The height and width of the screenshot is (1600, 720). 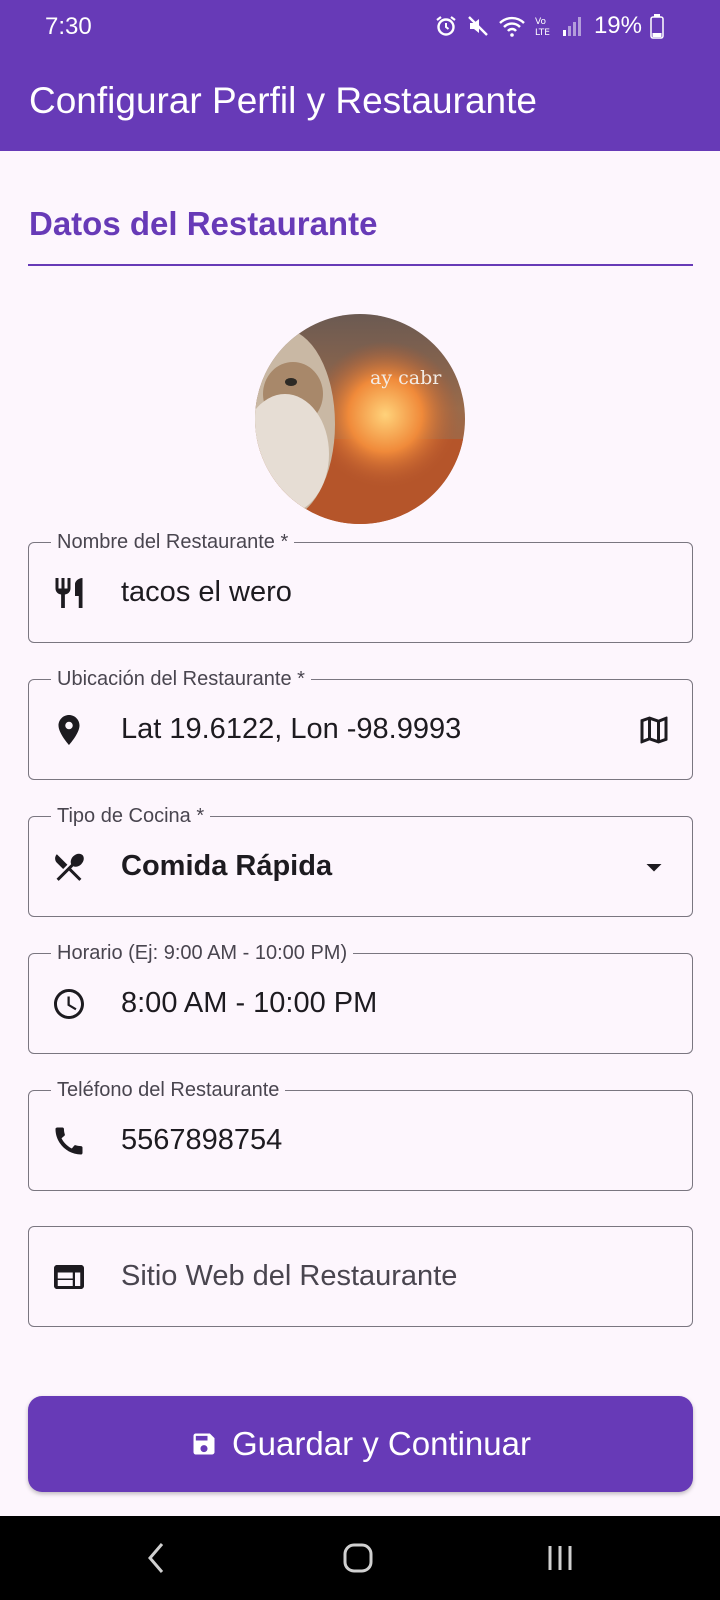 I want to click on volte-icon: VoLTE, so click(x=542, y=27).